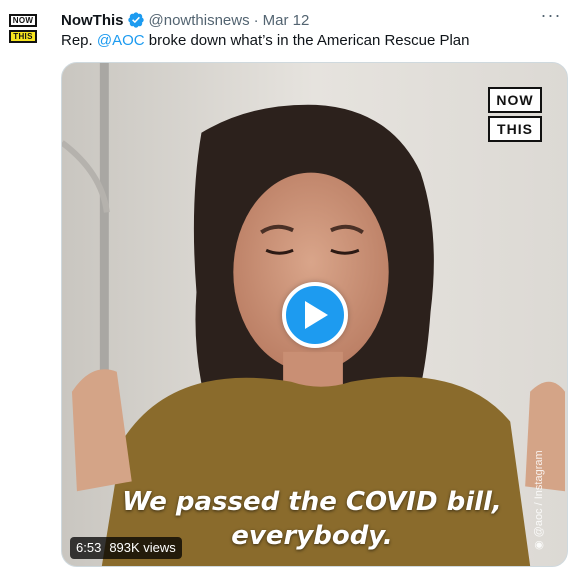  I want to click on video-meta-badge: 6:53 893K views, so click(126, 548).